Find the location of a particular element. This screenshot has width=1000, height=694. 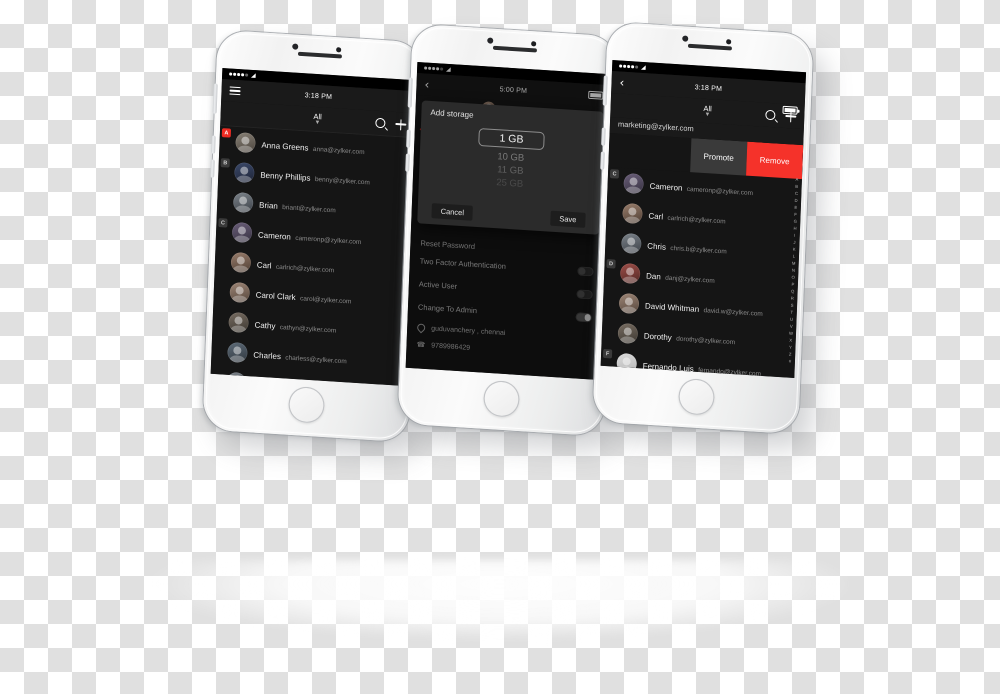

contact-email: anna@zylker.com is located at coordinates (338, 151).